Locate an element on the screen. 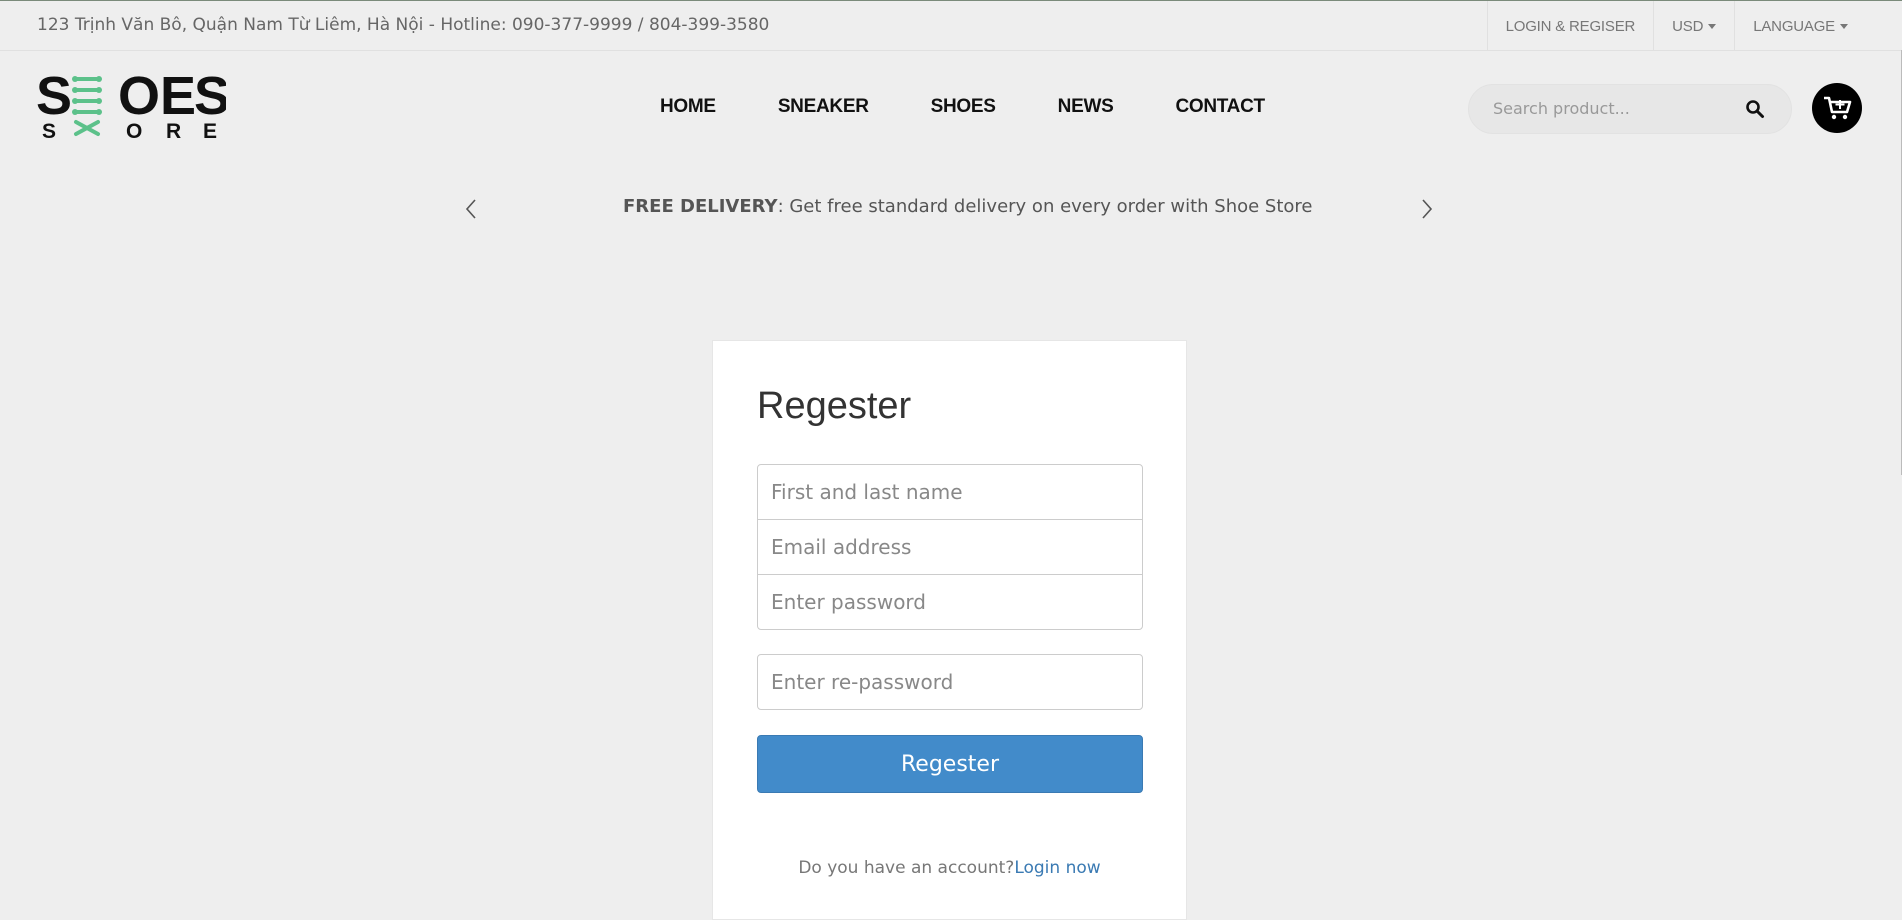 The width and height of the screenshot is (1902, 920). logo-image: S O E S S O R E is located at coordinates (133, 104).